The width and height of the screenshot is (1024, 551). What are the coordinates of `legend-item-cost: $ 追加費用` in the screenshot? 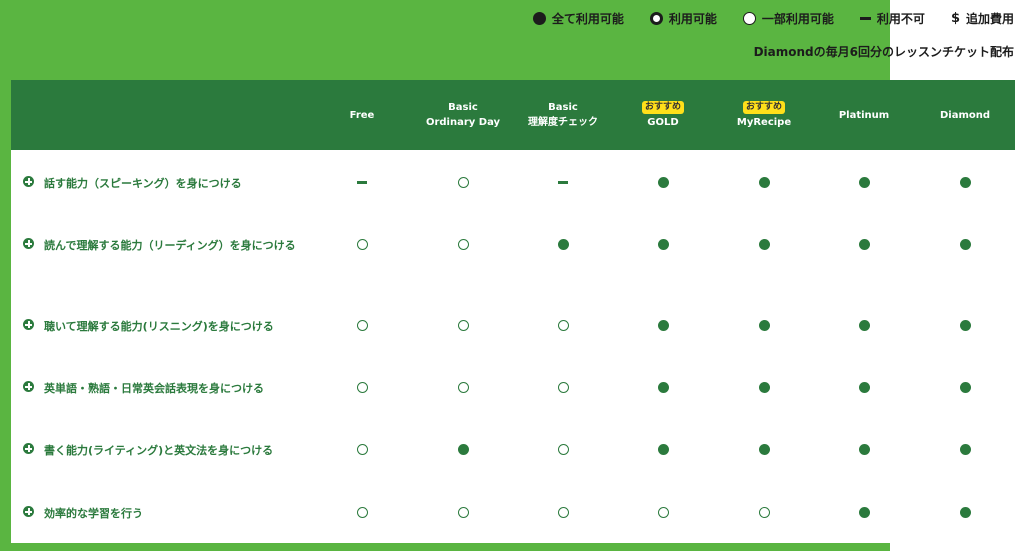 It's located at (982, 18).